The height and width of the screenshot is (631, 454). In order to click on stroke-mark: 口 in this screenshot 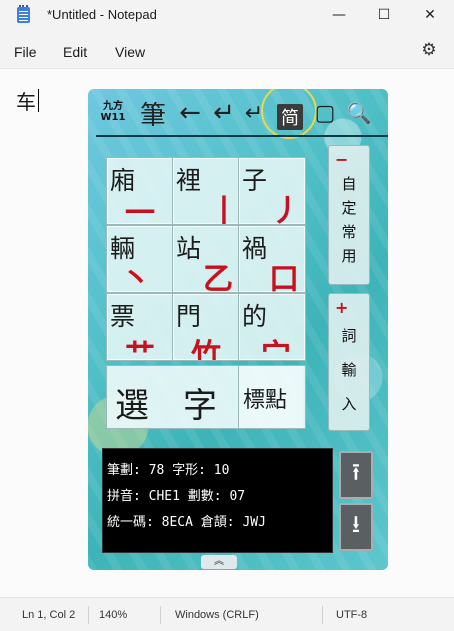, I will do `click(284, 277)`.